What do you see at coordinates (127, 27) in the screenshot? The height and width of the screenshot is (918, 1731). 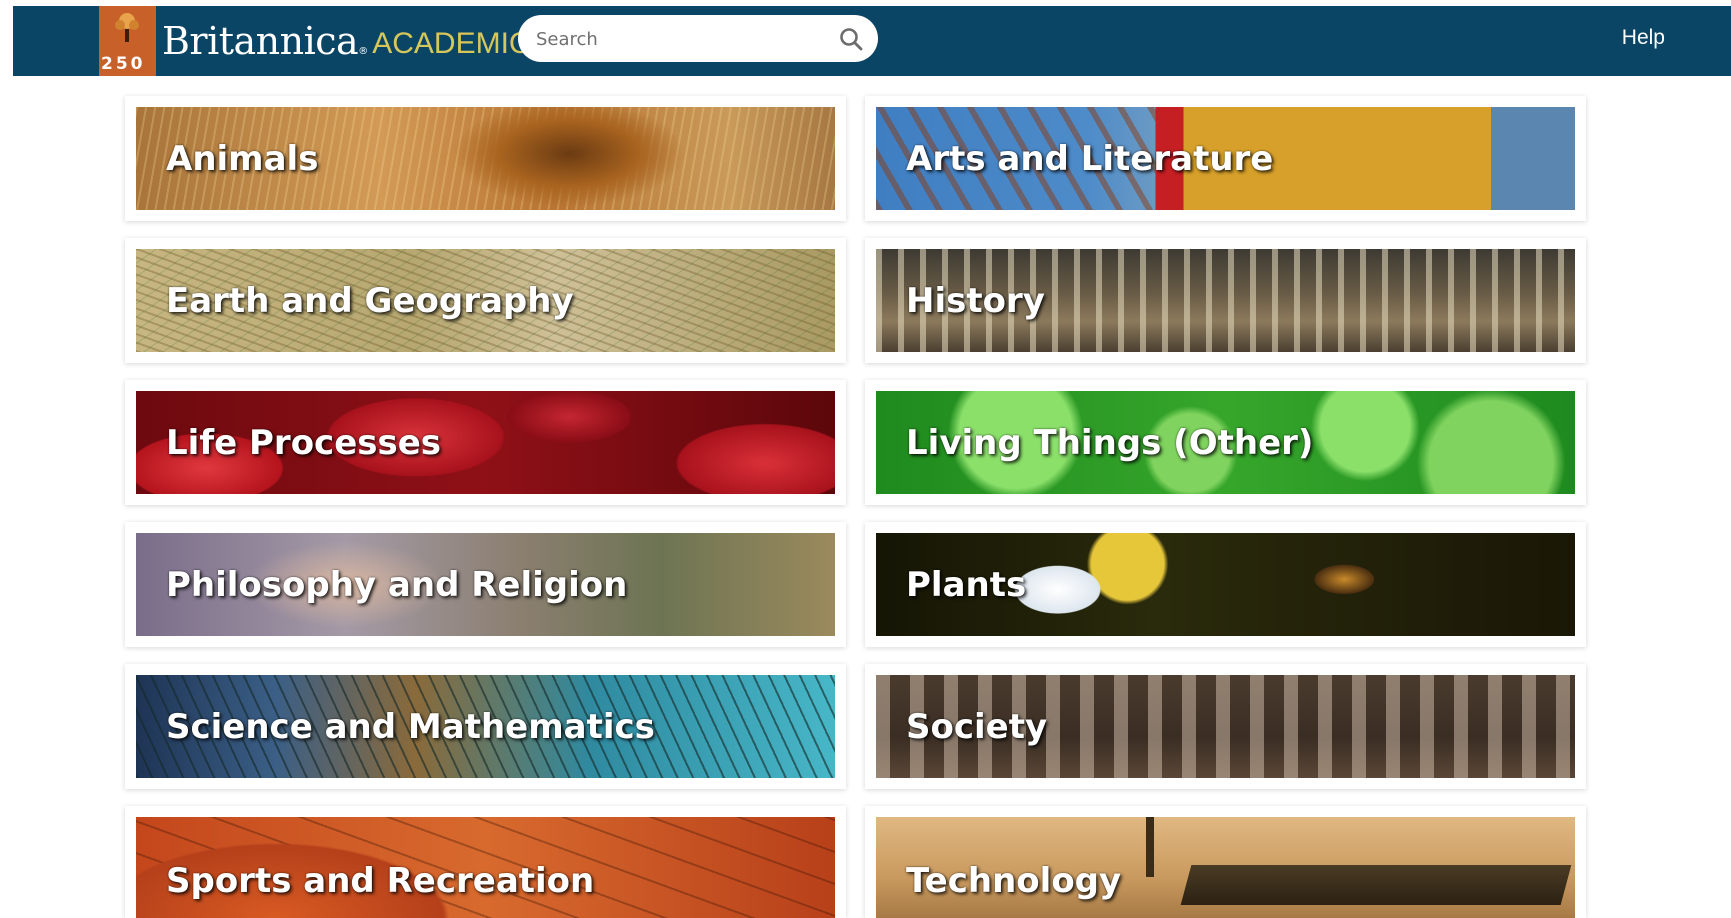 I see `tree-icon` at bounding box center [127, 27].